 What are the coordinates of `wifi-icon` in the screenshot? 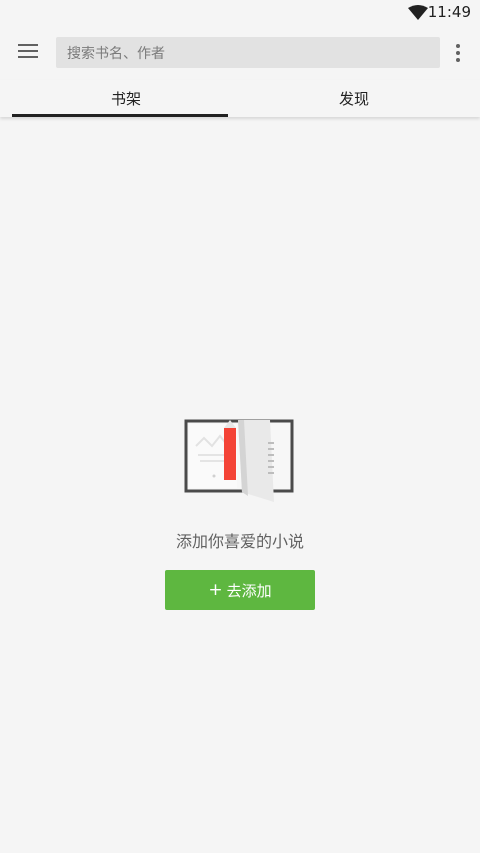 It's located at (418, 12).